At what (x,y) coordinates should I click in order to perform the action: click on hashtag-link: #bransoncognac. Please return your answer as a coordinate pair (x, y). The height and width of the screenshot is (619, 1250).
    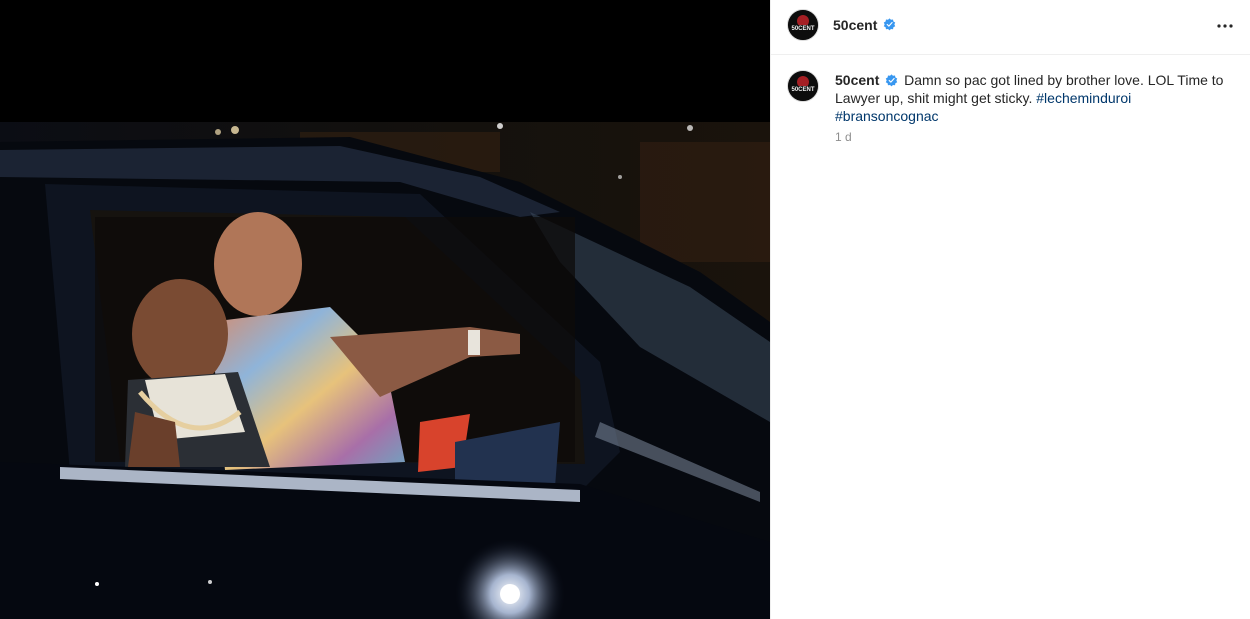
    Looking at the image, I should click on (887, 116).